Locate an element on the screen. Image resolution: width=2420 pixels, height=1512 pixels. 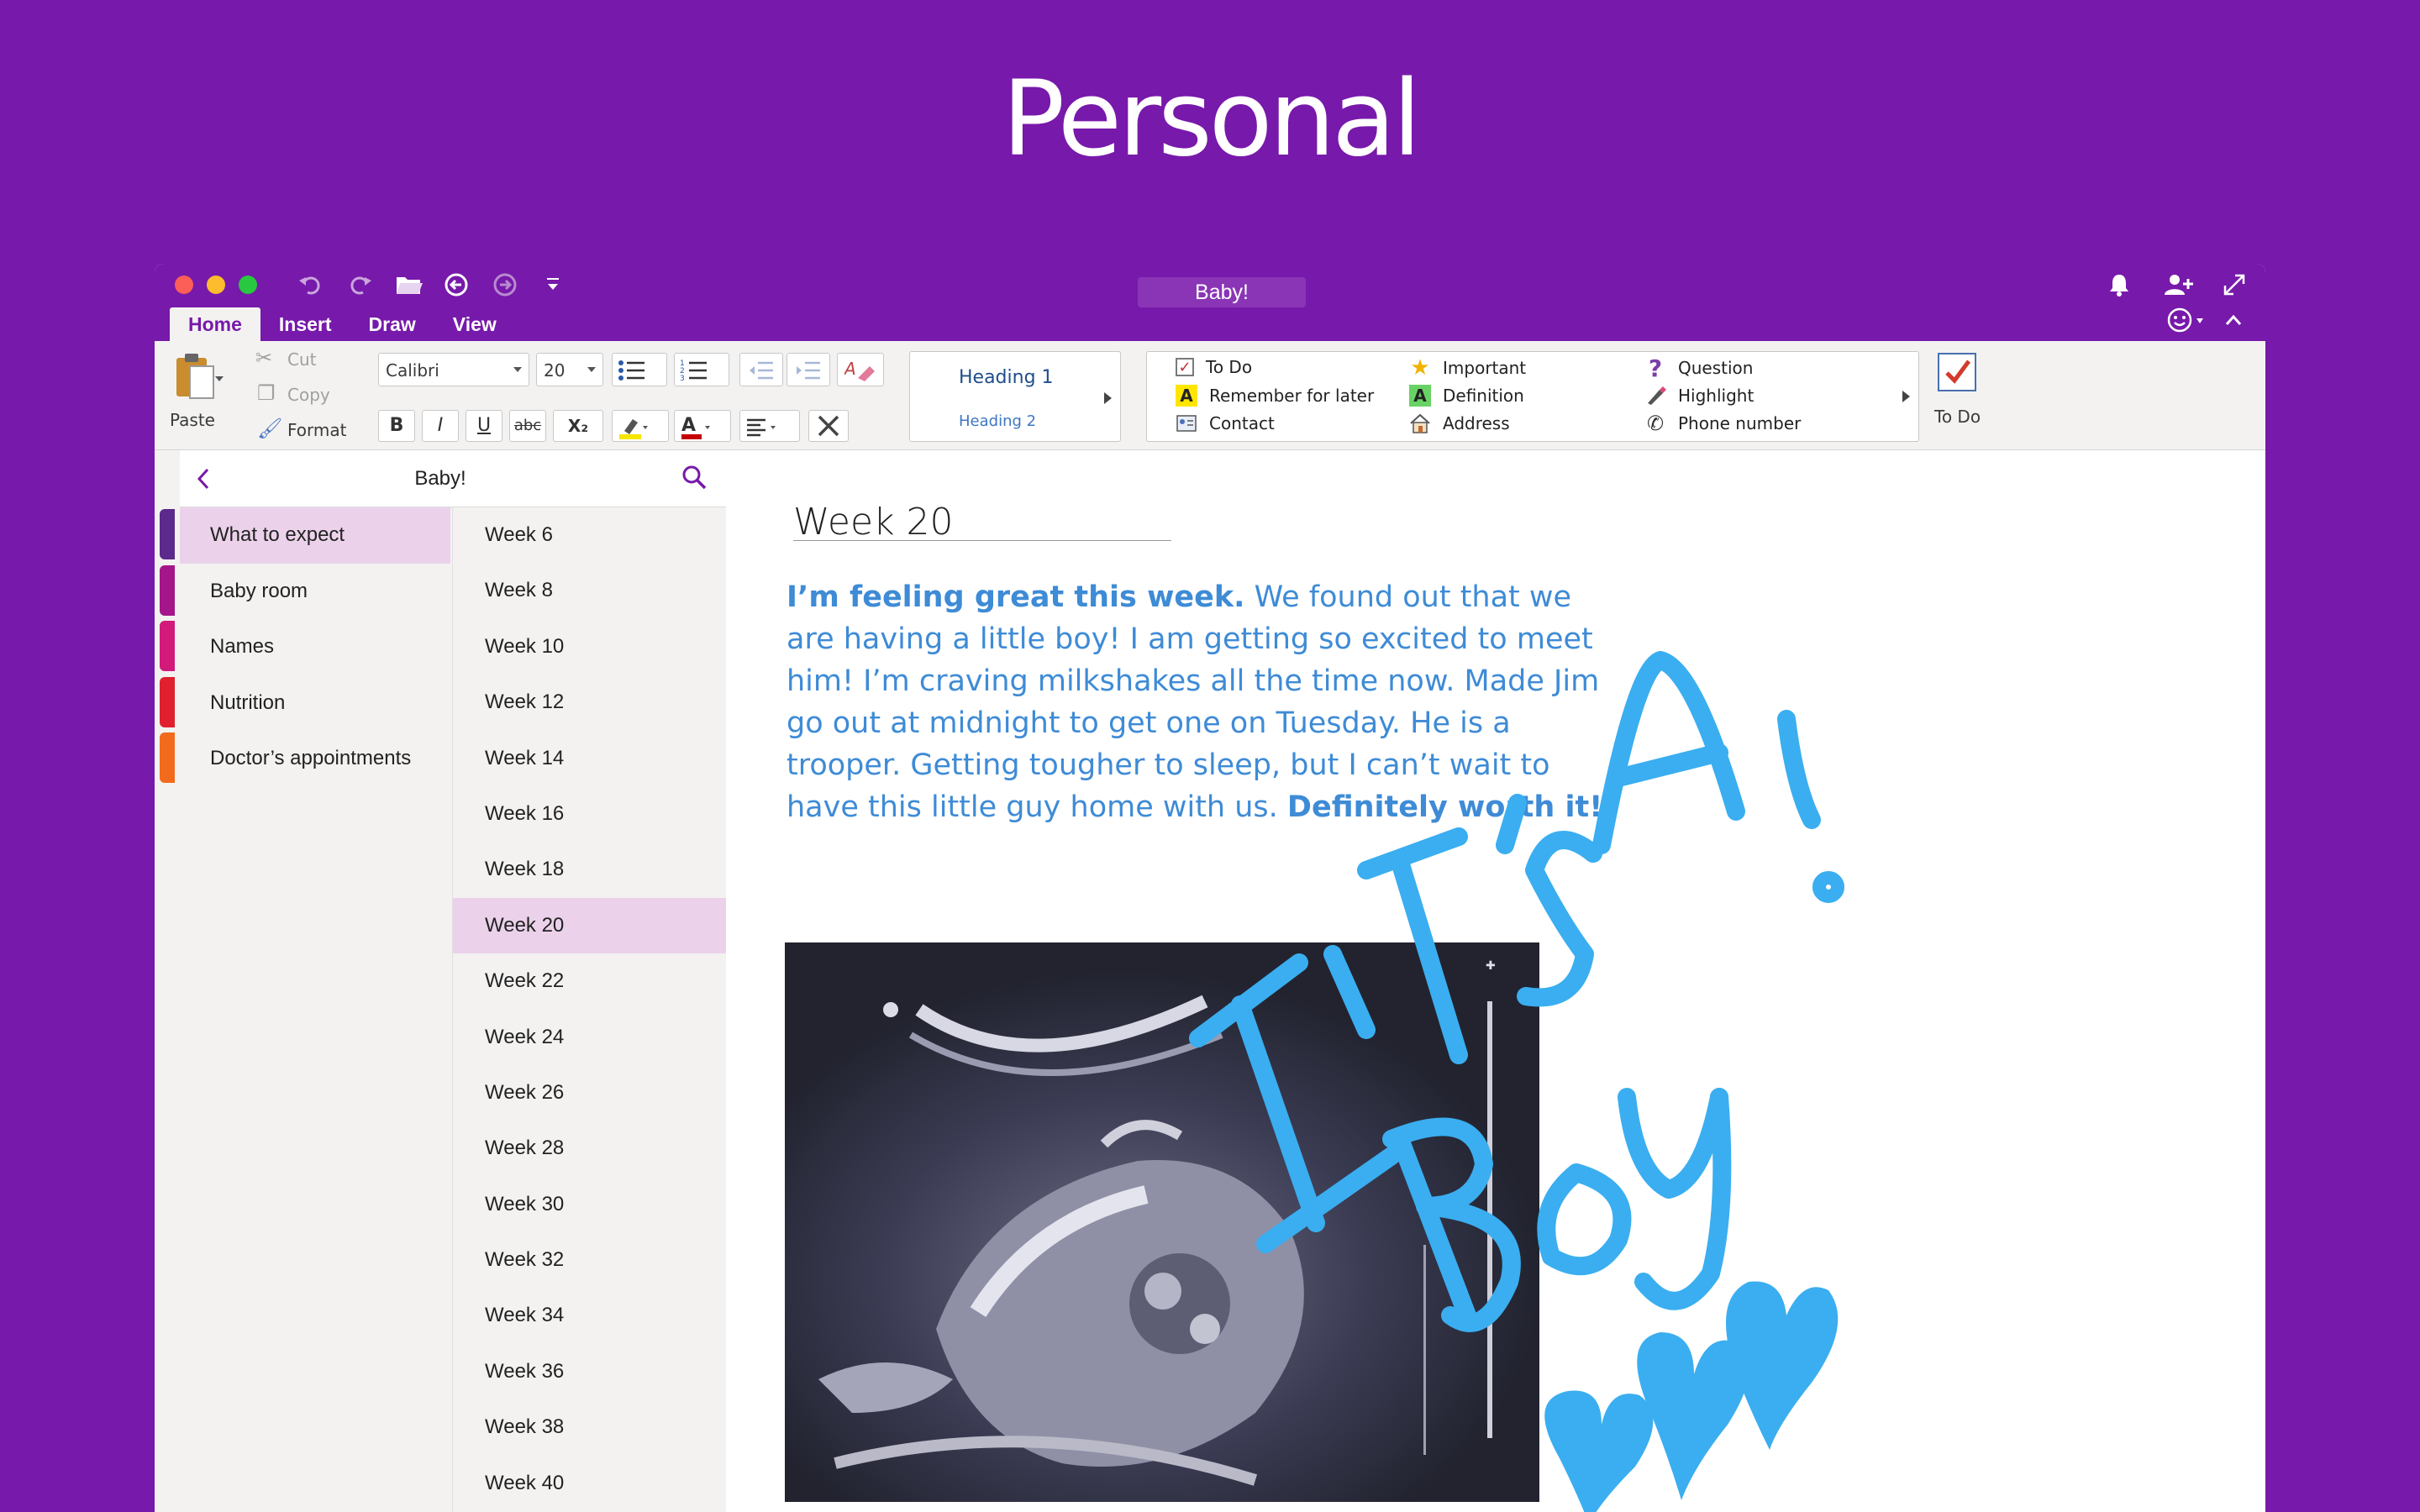
strikethrough-button: abc is located at coordinates (527, 426).